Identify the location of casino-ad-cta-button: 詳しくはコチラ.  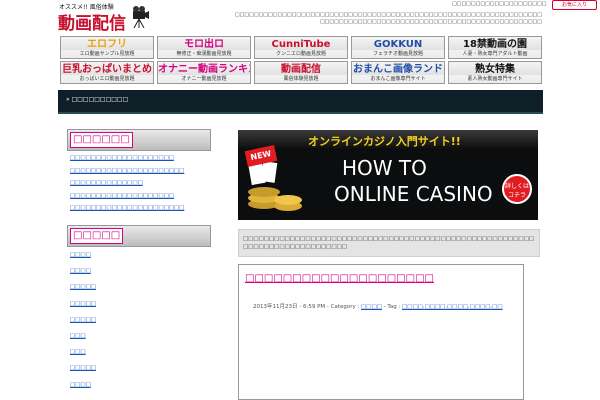
(517, 189).